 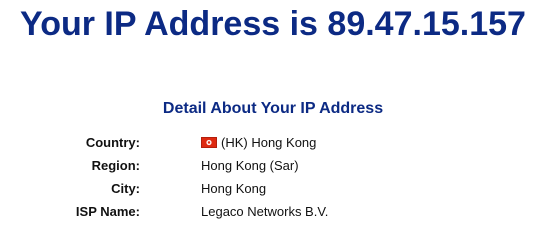 What do you see at coordinates (125, 188) in the screenshot?
I see `city-label: City:` at bounding box center [125, 188].